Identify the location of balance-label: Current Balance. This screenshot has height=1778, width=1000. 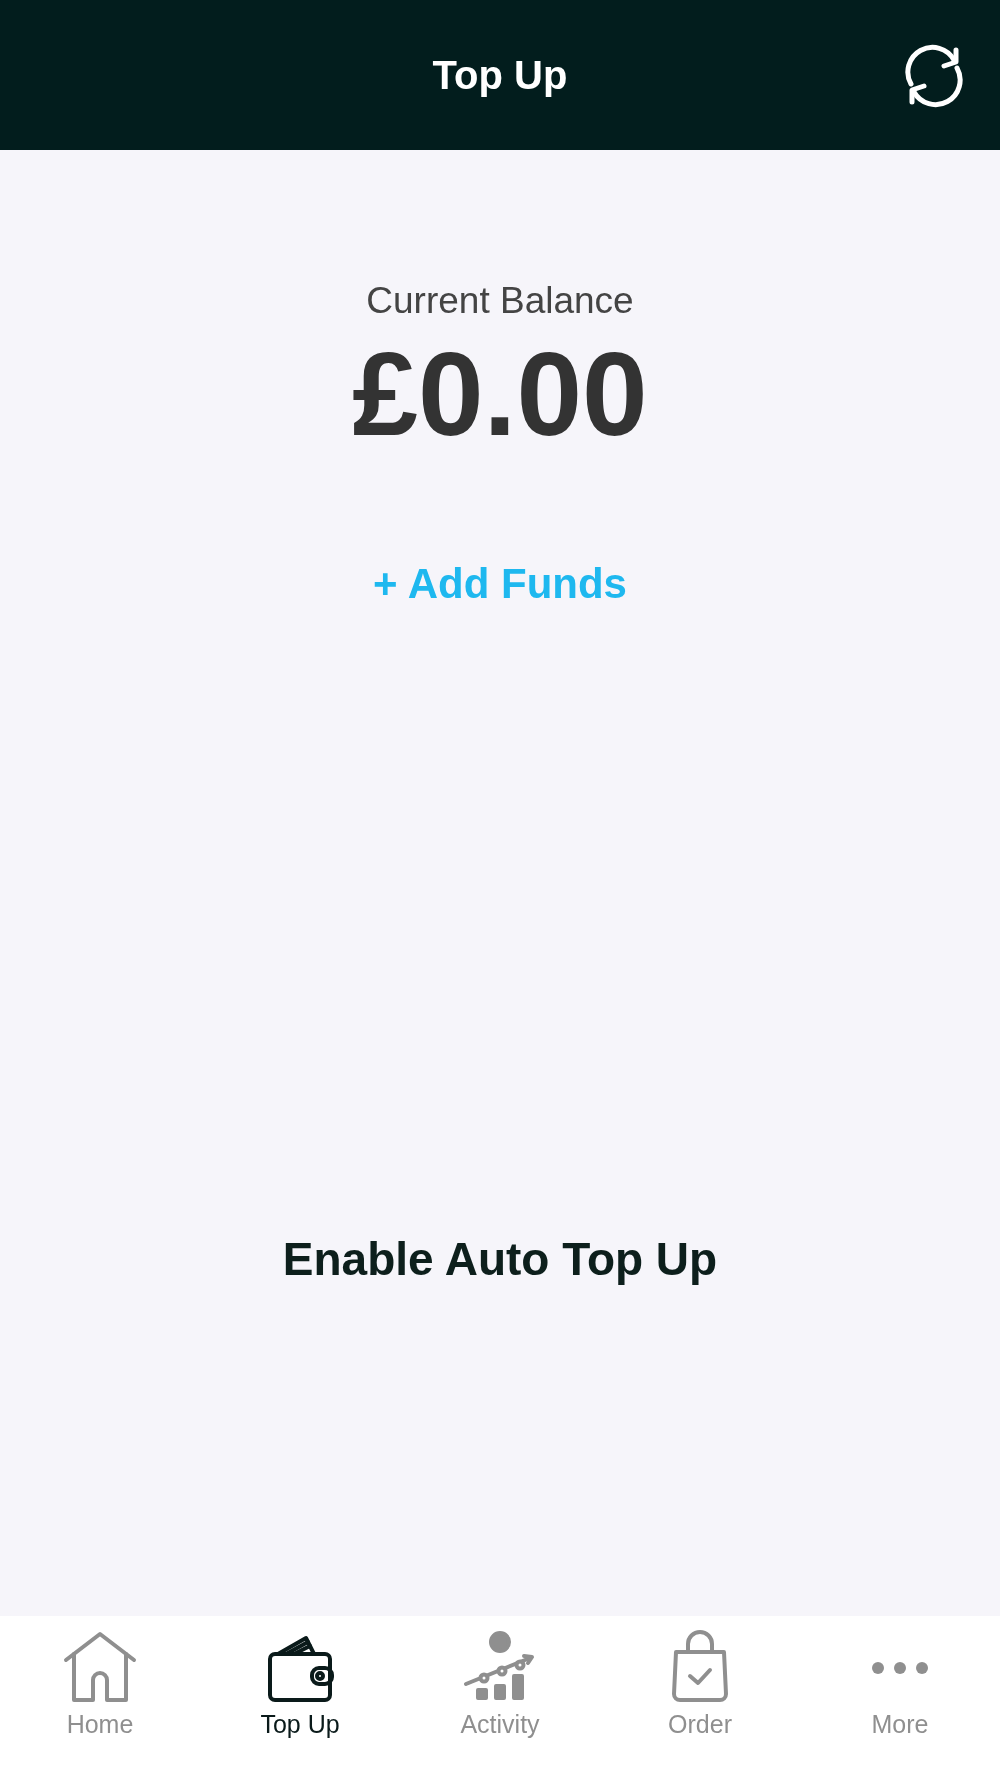
(500, 301).